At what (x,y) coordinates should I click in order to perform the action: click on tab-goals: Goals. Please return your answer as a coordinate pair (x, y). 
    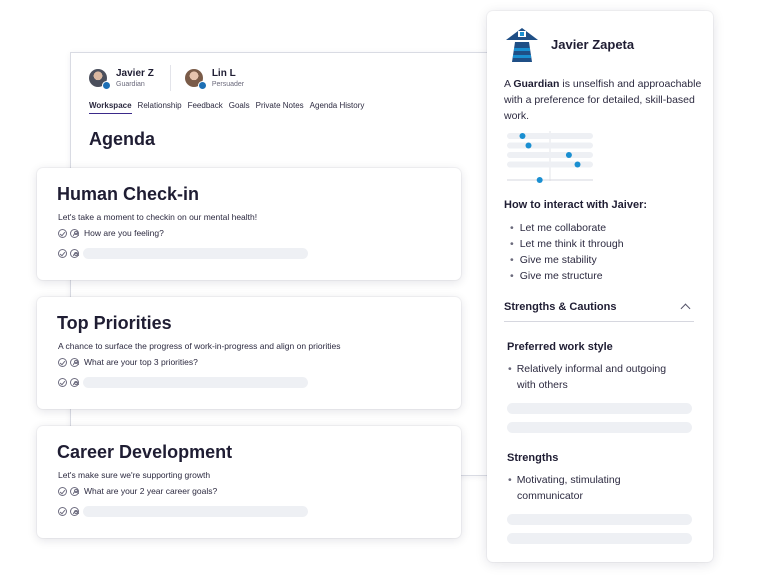
    Looking at the image, I should click on (239, 107).